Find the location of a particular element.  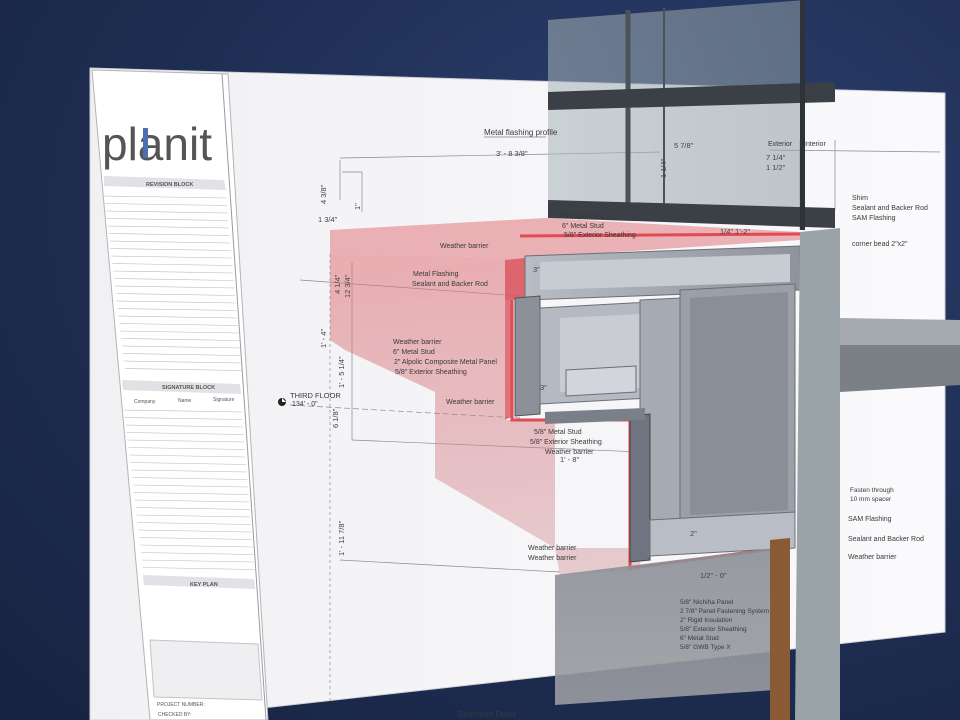

column is located at coordinates (817, 474).